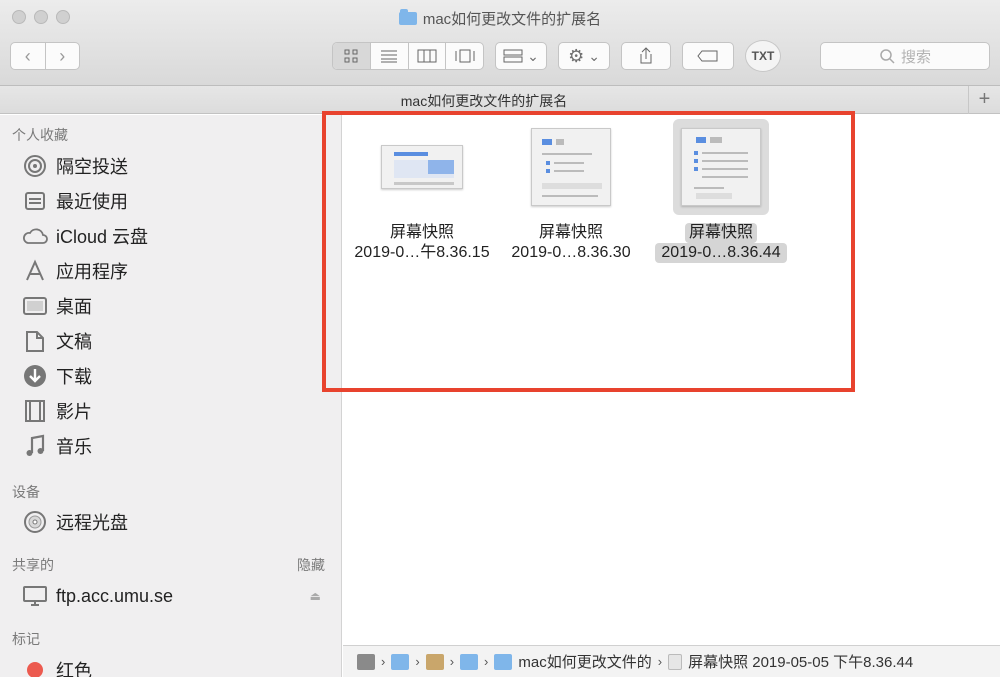 The image size is (1000, 677). I want to click on sidebar-item-label: 音乐, so click(74, 447).